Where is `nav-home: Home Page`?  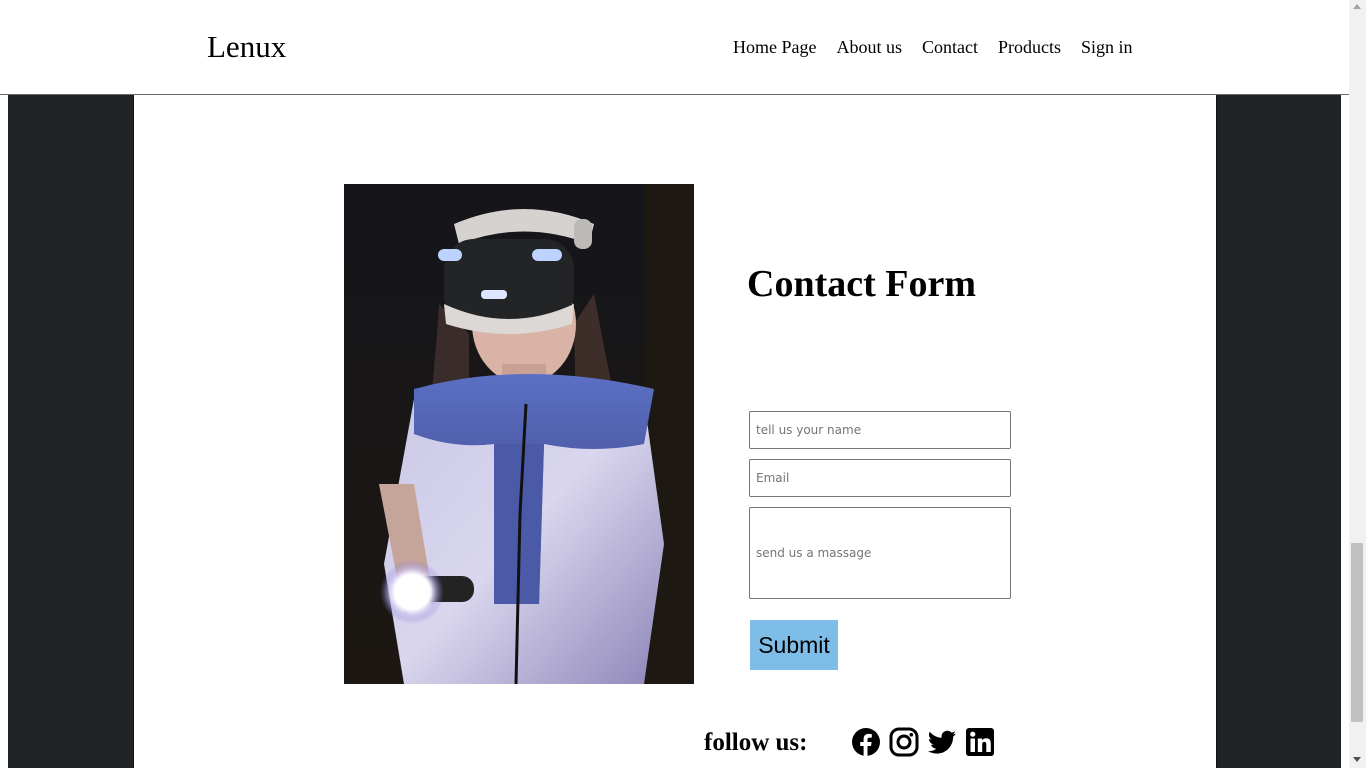
nav-home: Home Page is located at coordinates (774, 47).